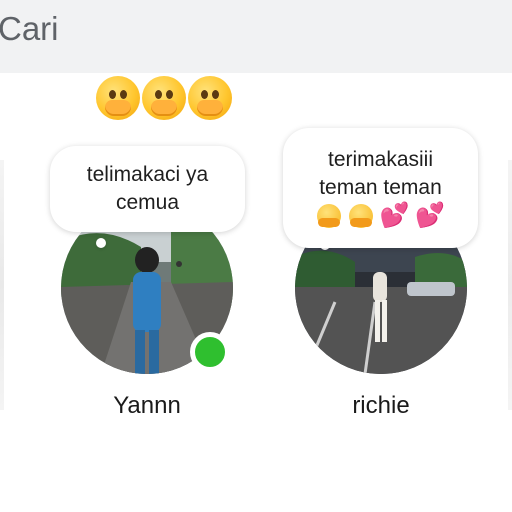 Image resolution: width=512 pixels, height=512 pixels. I want to click on note-bubble: terimakasiii teman teman 💕 💕, so click(380, 188).